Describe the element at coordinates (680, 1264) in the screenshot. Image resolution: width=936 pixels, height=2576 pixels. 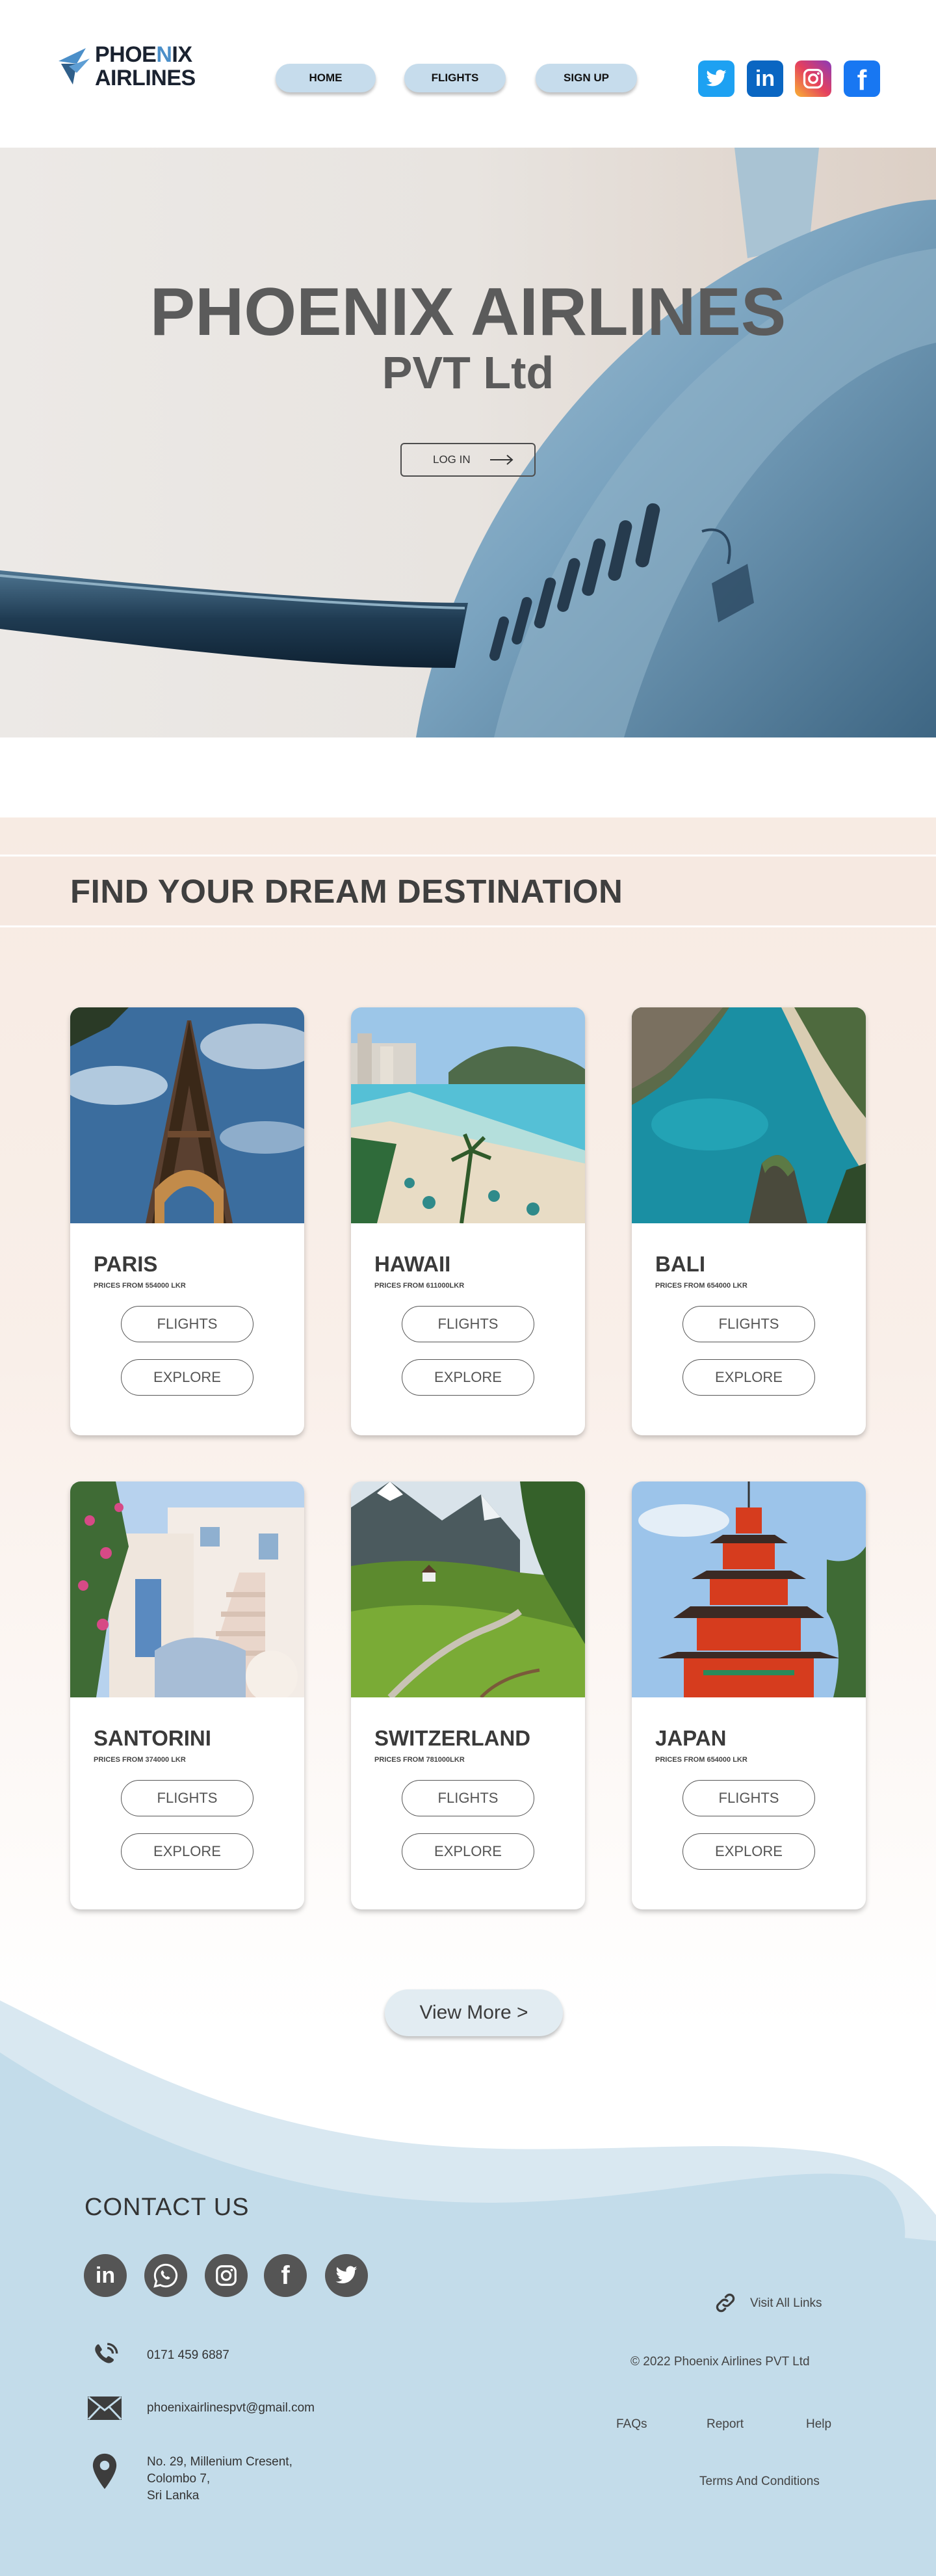
I see `card-title: BALI` at that location.